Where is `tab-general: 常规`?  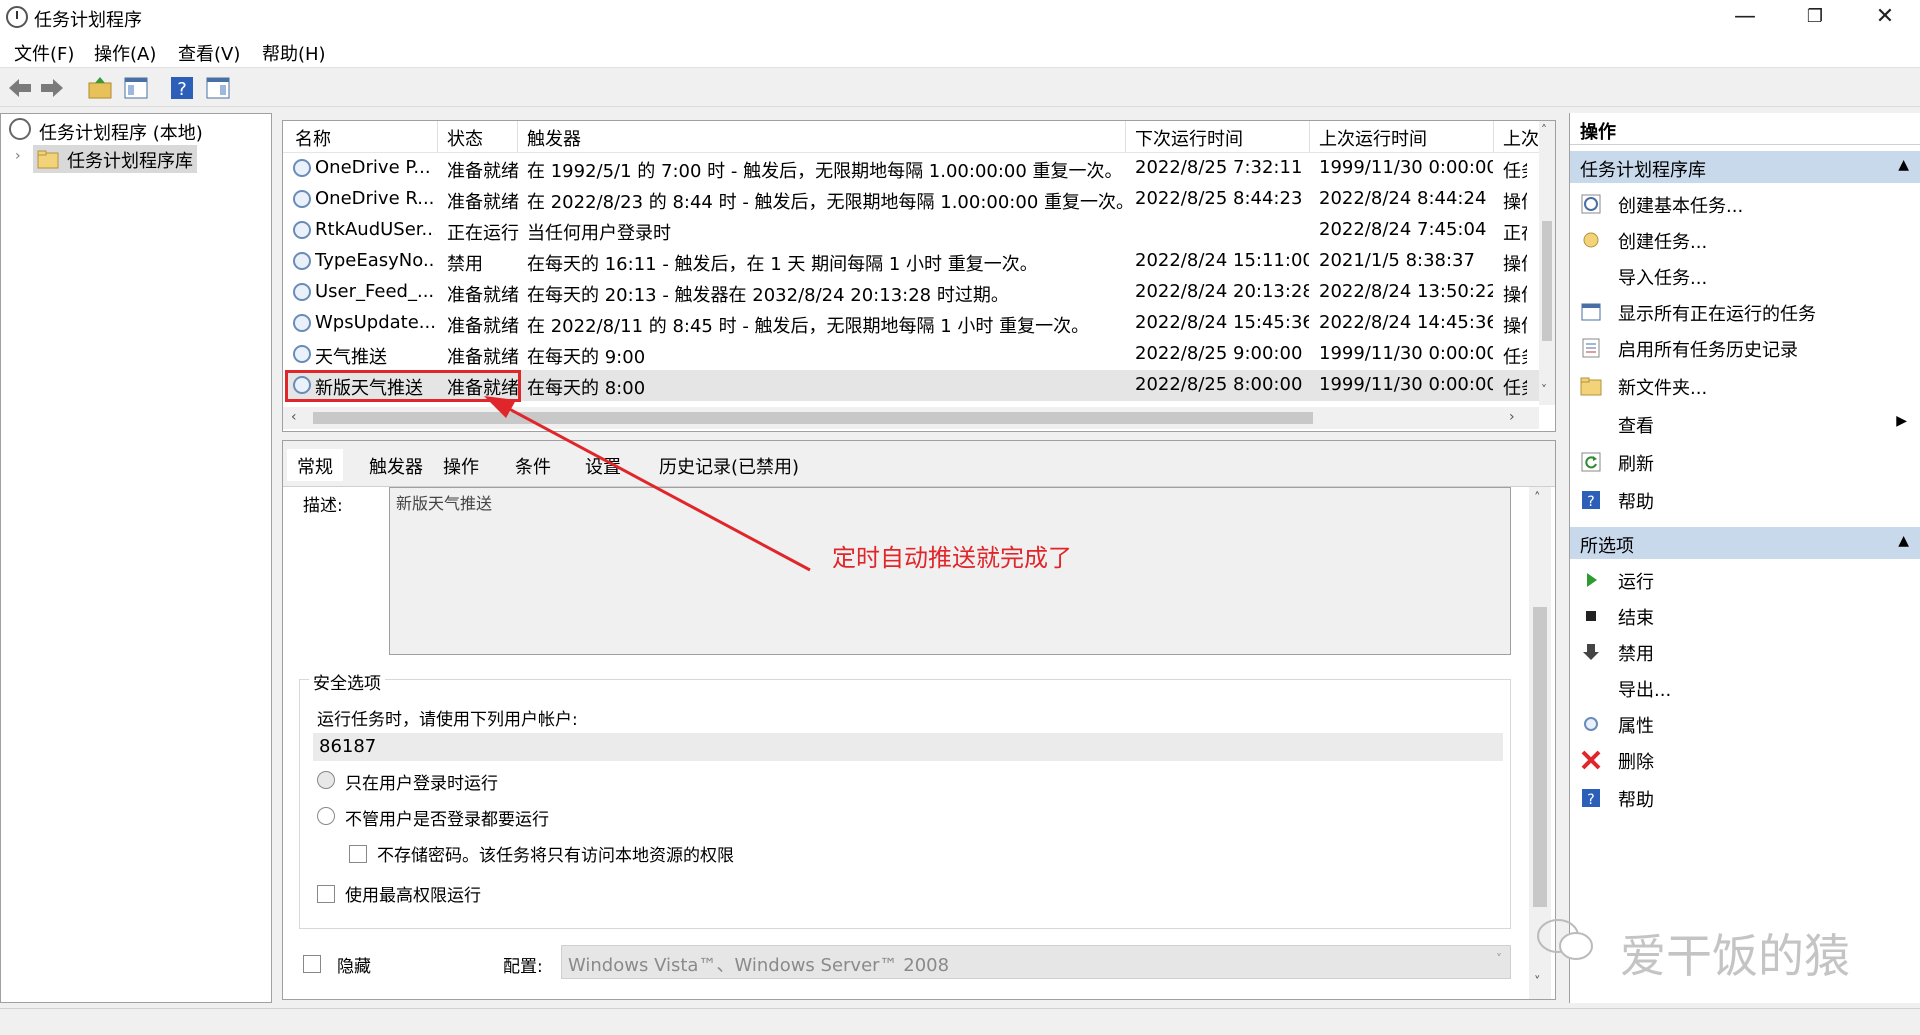 tab-general: 常规 is located at coordinates (315, 465).